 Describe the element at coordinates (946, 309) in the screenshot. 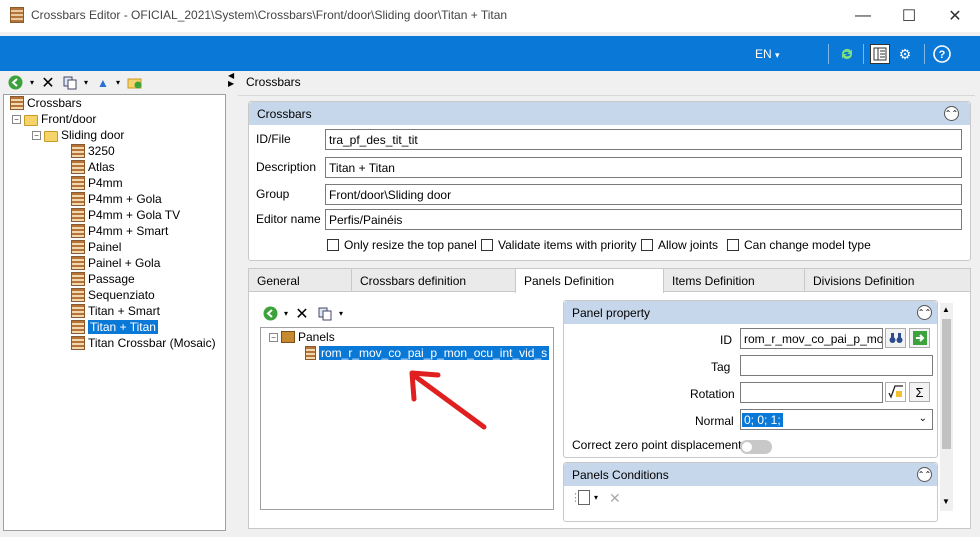

I see `scroll-up-icon: ▲` at that location.